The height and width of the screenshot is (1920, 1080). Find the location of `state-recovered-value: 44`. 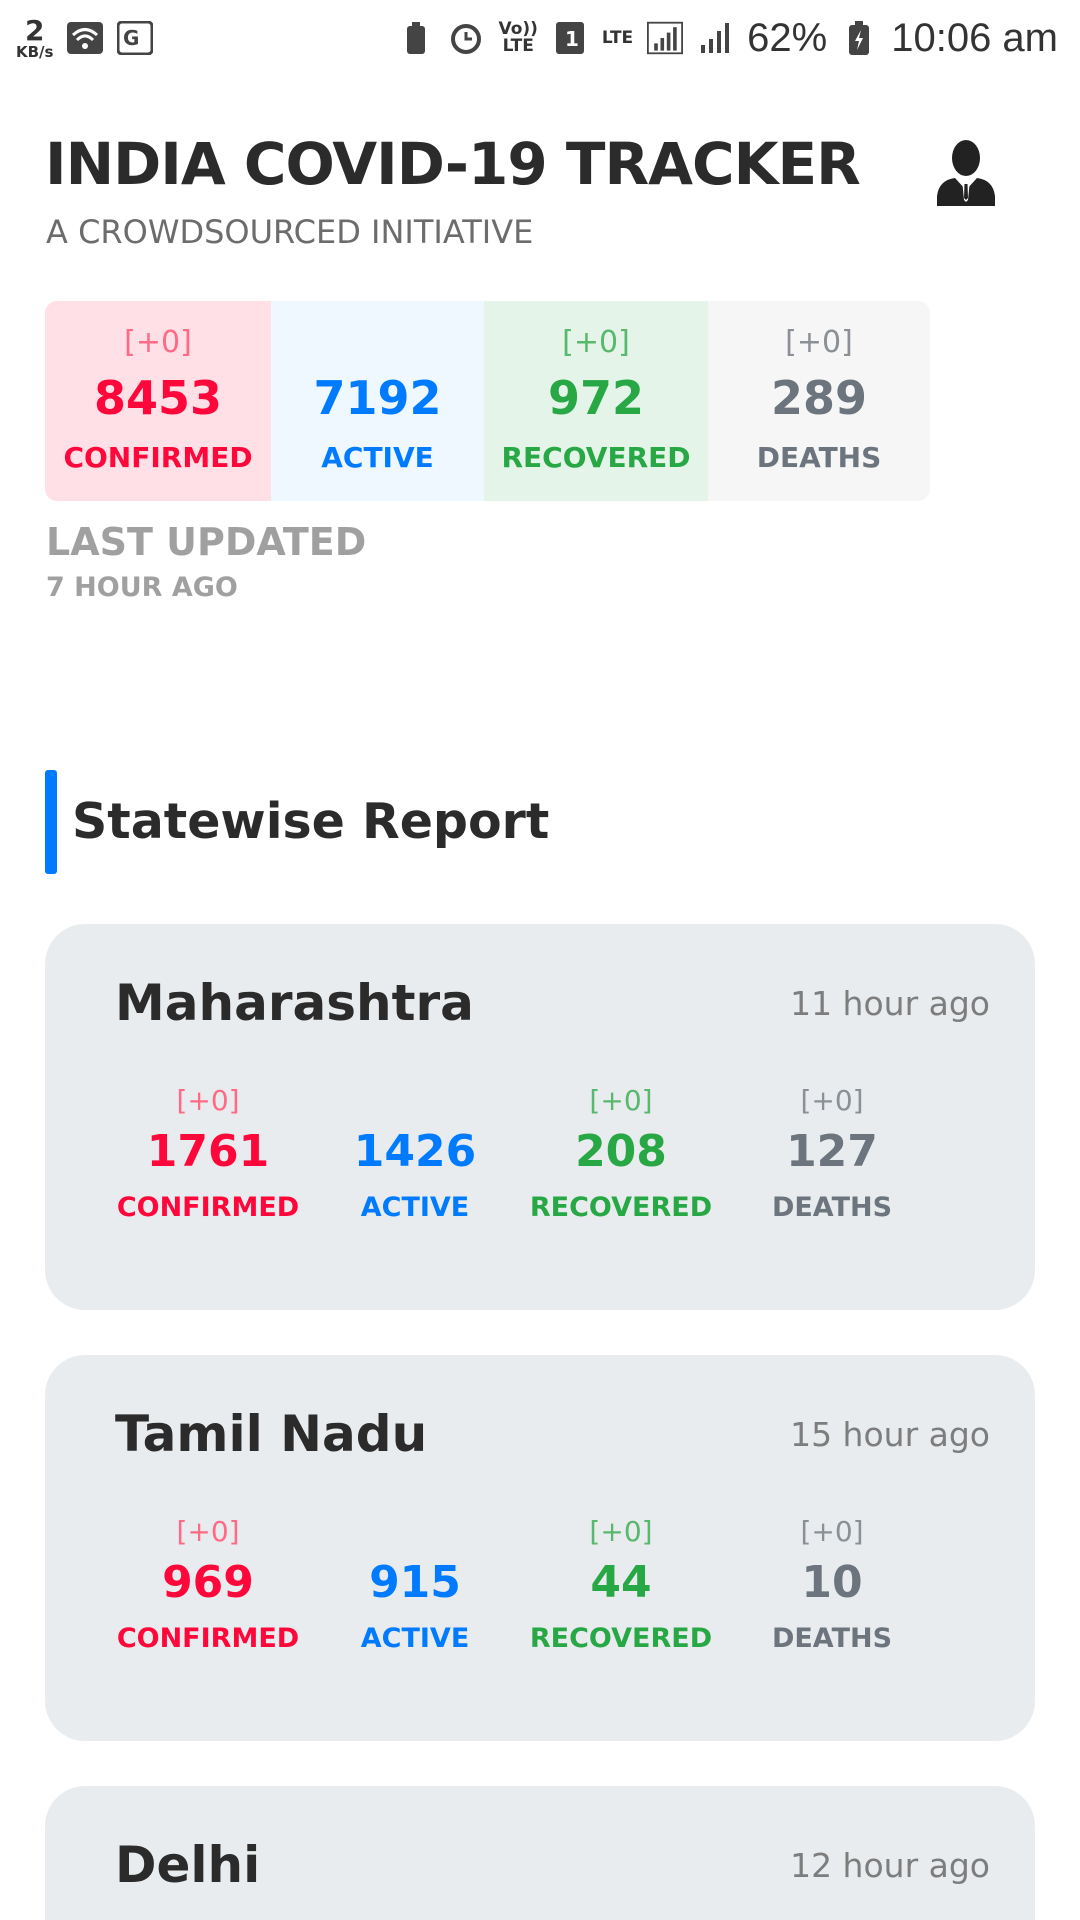

state-recovered-value: 44 is located at coordinates (621, 1582).